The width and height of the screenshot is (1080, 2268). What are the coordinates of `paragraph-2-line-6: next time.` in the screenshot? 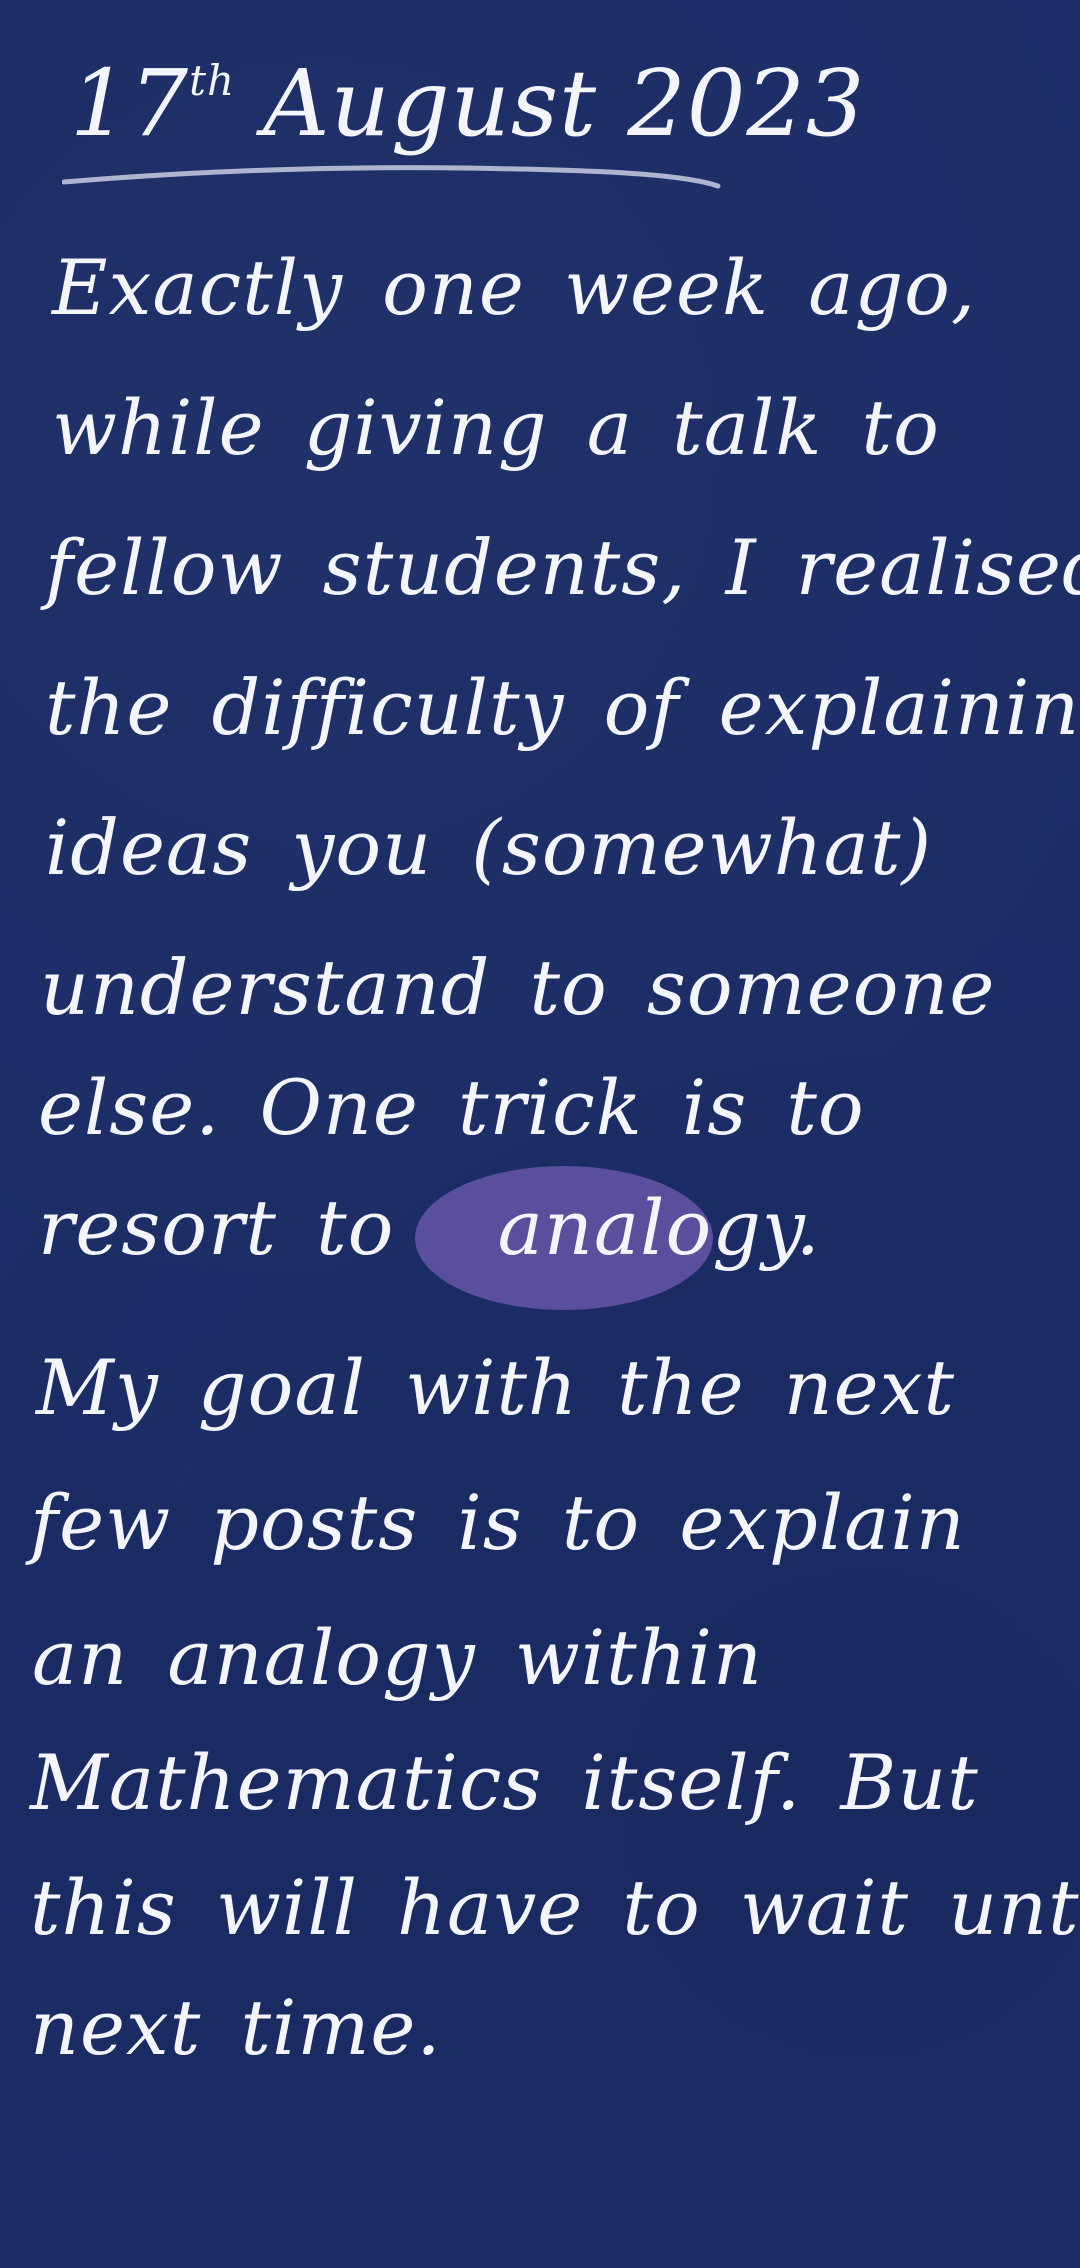 It's located at (236, 2027).